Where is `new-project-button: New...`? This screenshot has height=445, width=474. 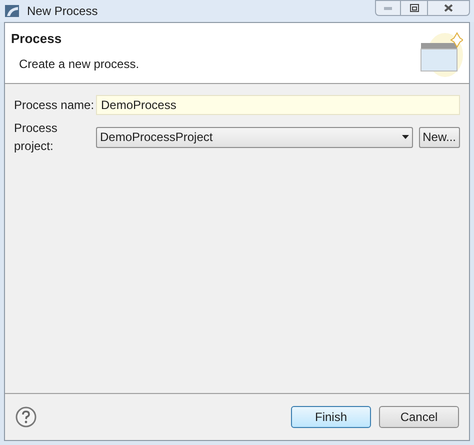 new-project-button: New... is located at coordinates (439, 137).